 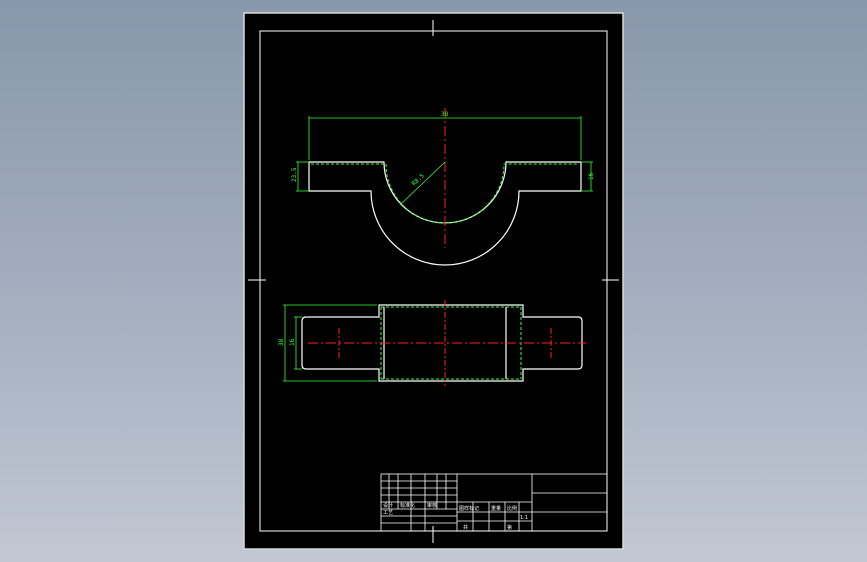 I want to click on tb-scale-label: 比例, so click(x=512, y=508).